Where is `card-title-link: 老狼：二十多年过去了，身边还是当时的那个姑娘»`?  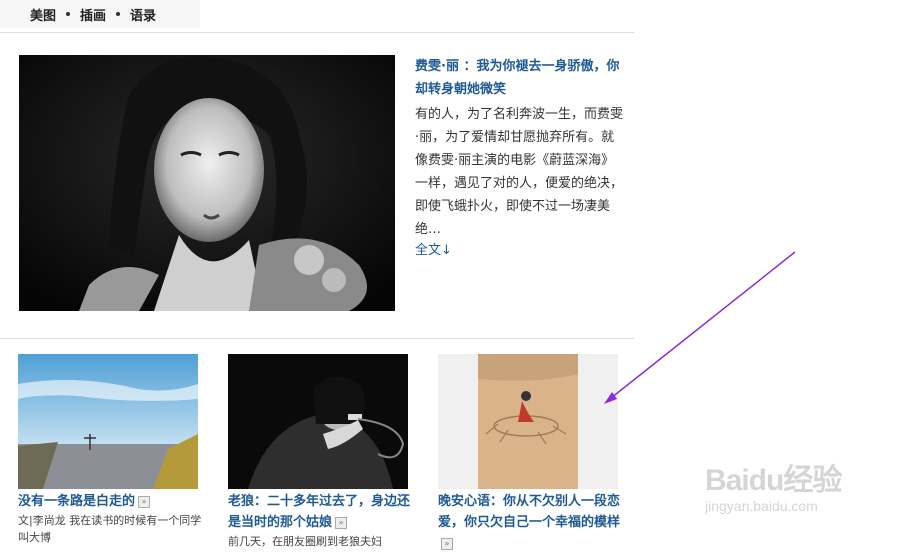 card-title-link: 老狼：二十多年过去了，身边还是当时的那个姑娘» is located at coordinates (323, 512).